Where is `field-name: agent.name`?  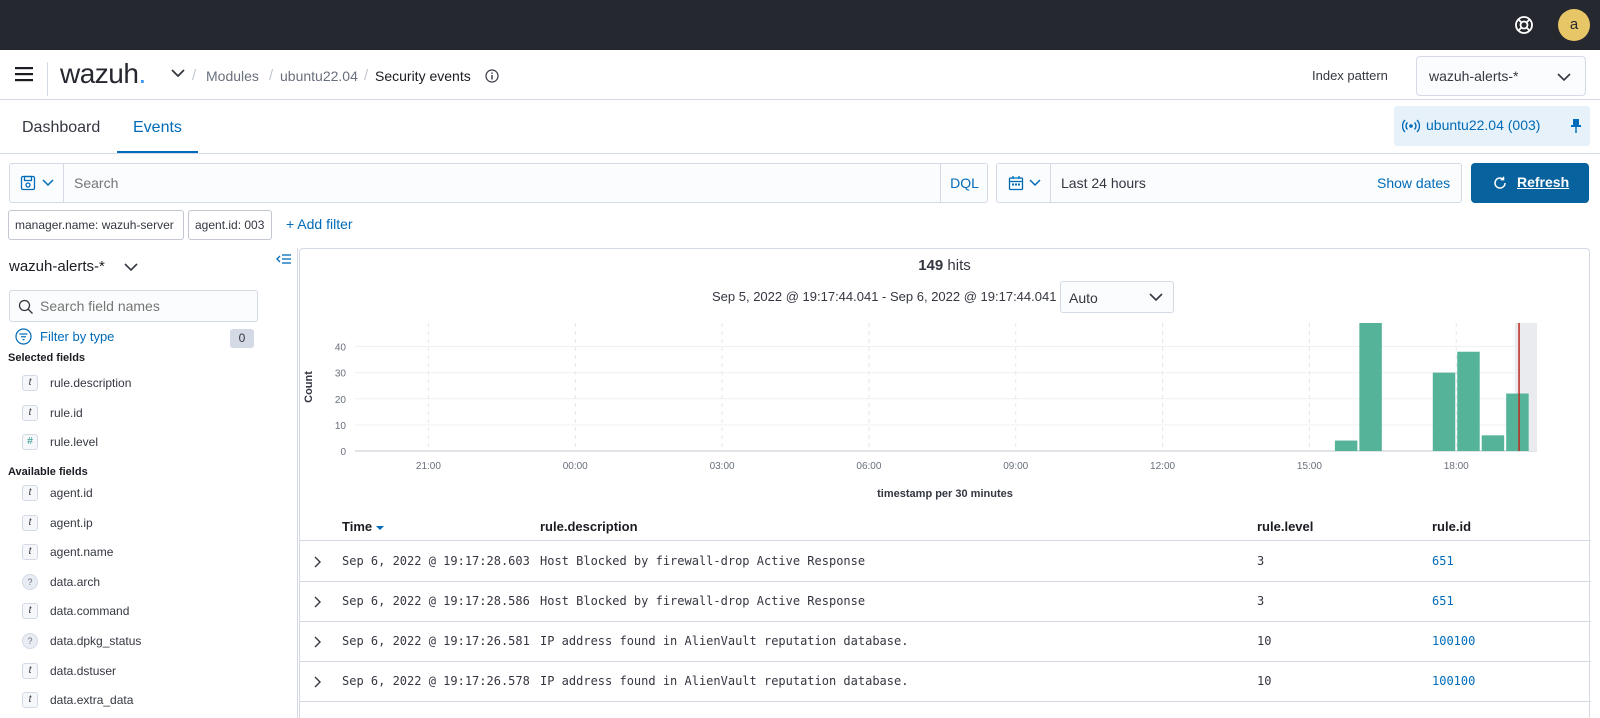
field-name: agent.name is located at coordinates (82, 552).